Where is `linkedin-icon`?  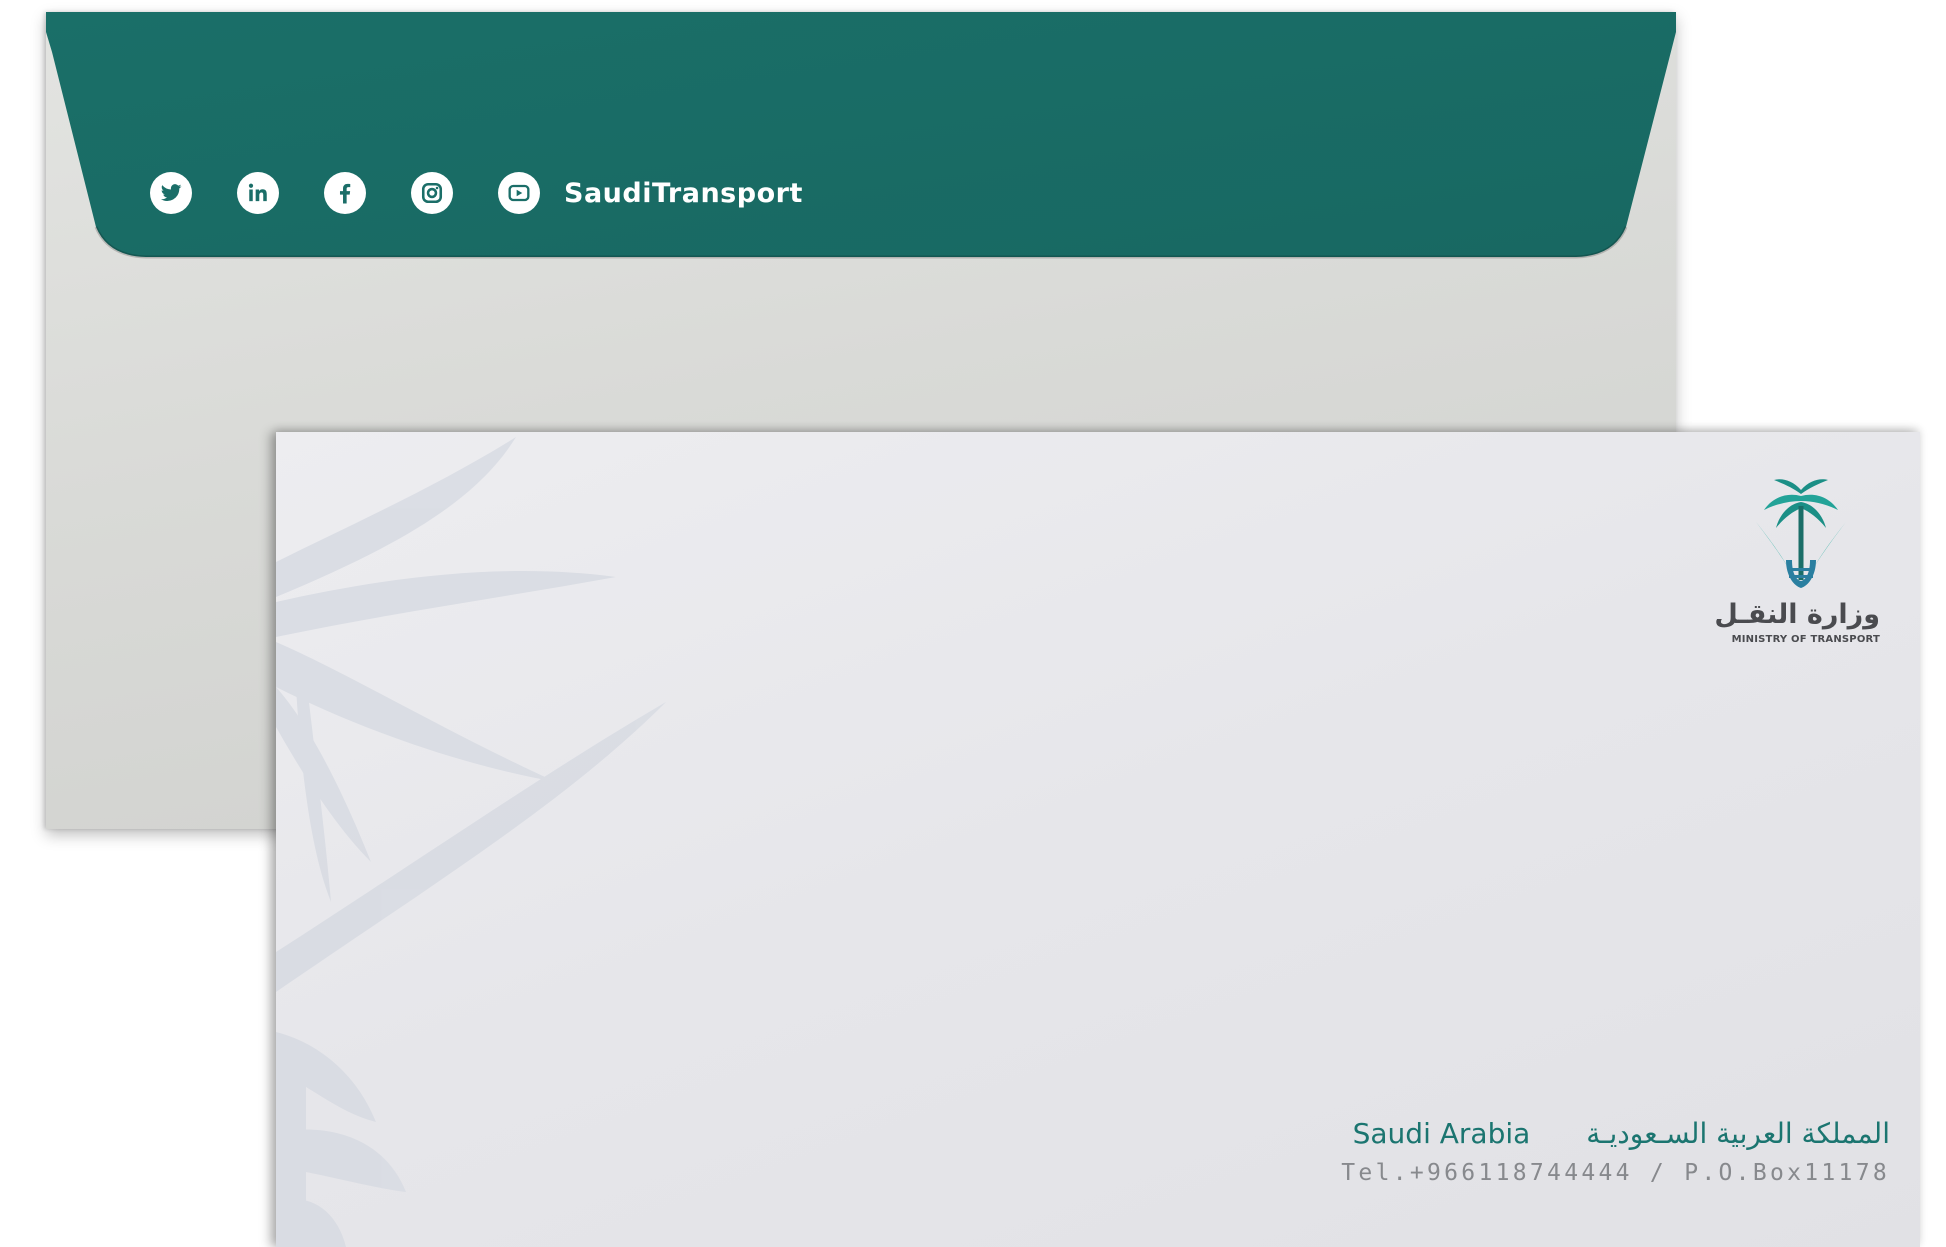
linkedin-icon is located at coordinates (258, 193).